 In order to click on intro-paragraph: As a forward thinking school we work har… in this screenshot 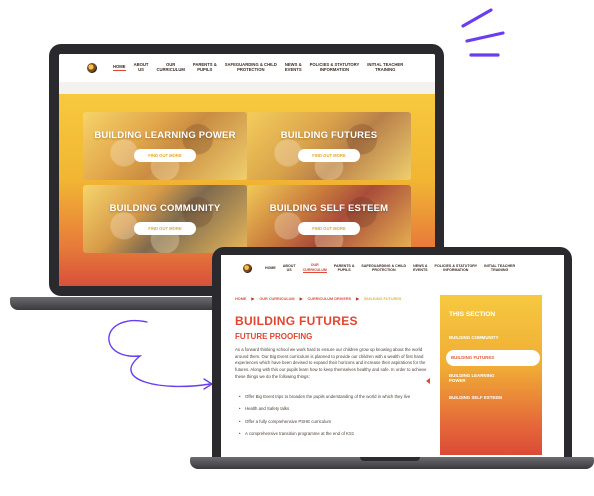, I will do `click(331, 363)`.